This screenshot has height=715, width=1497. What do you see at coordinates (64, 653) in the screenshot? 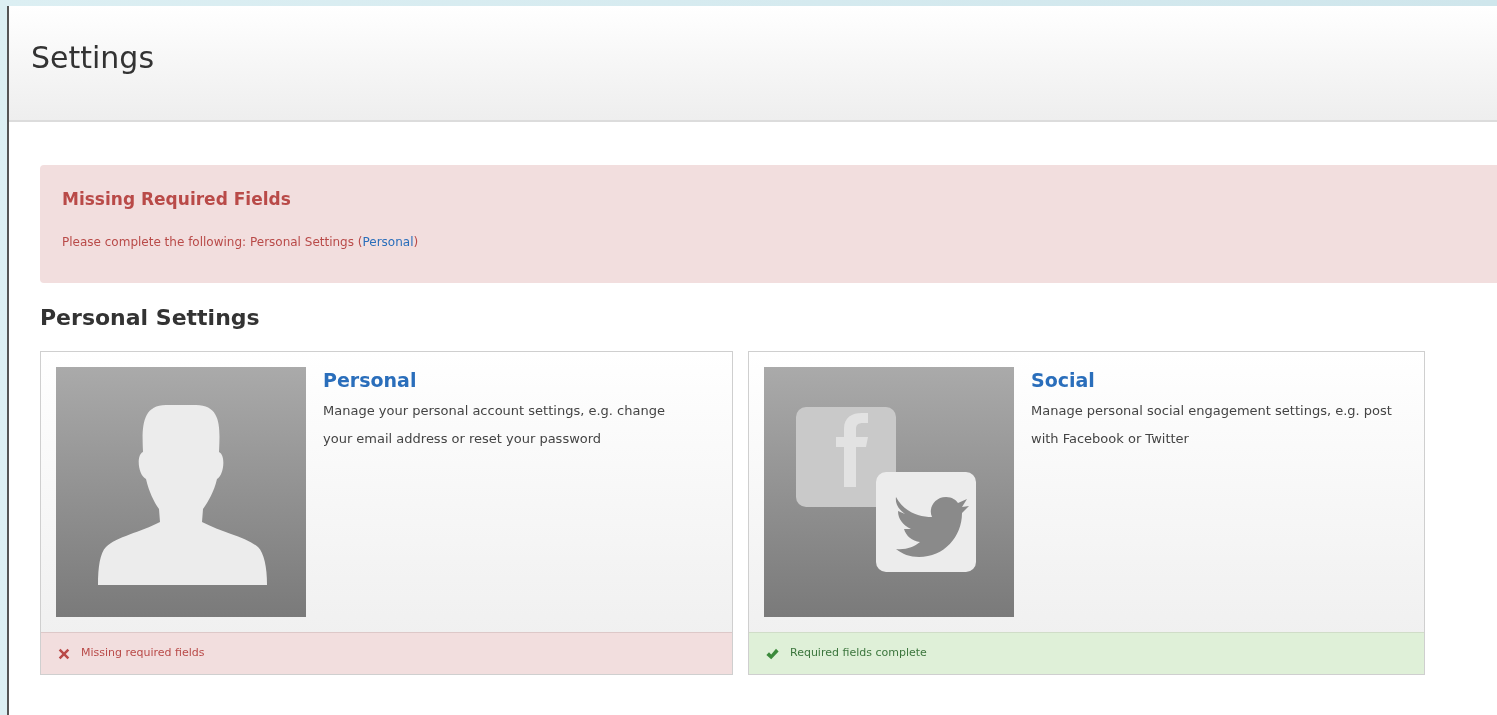
I see `cross-icon` at bounding box center [64, 653].